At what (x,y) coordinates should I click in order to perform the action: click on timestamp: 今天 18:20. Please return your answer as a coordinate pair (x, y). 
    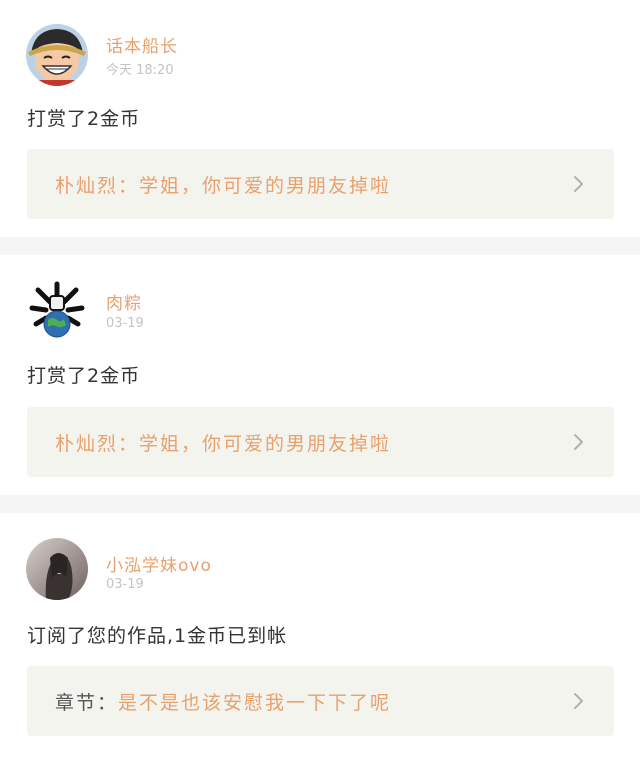
    Looking at the image, I should click on (140, 70).